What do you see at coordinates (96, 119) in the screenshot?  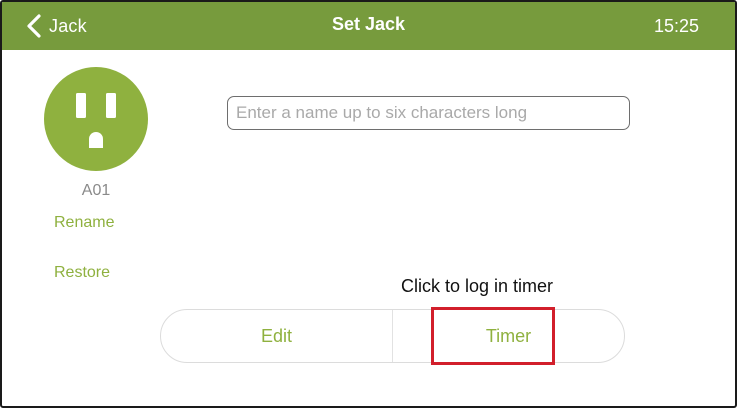 I see `power-outlet-icon` at bounding box center [96, 119].